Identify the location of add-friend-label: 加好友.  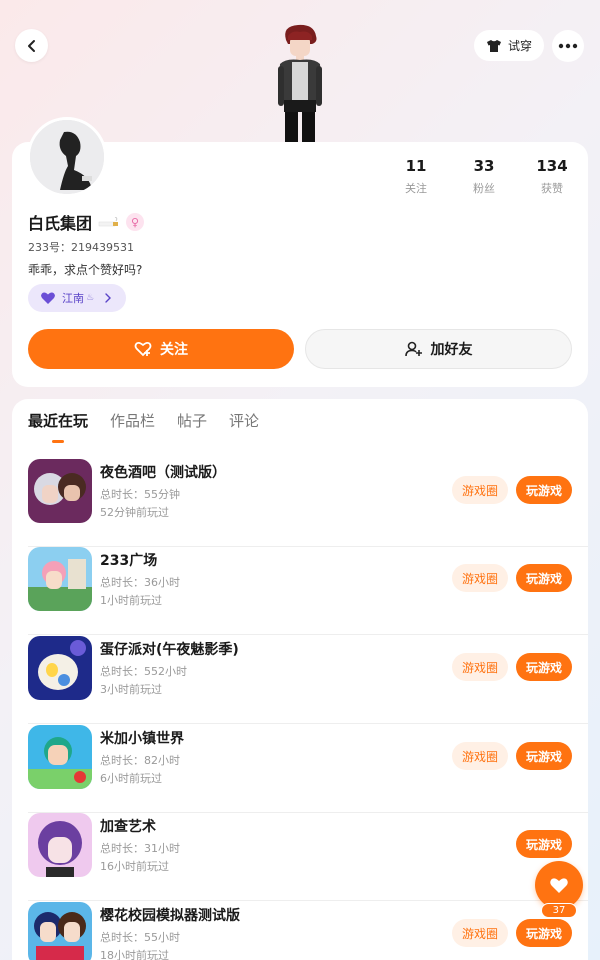
(451, 350).